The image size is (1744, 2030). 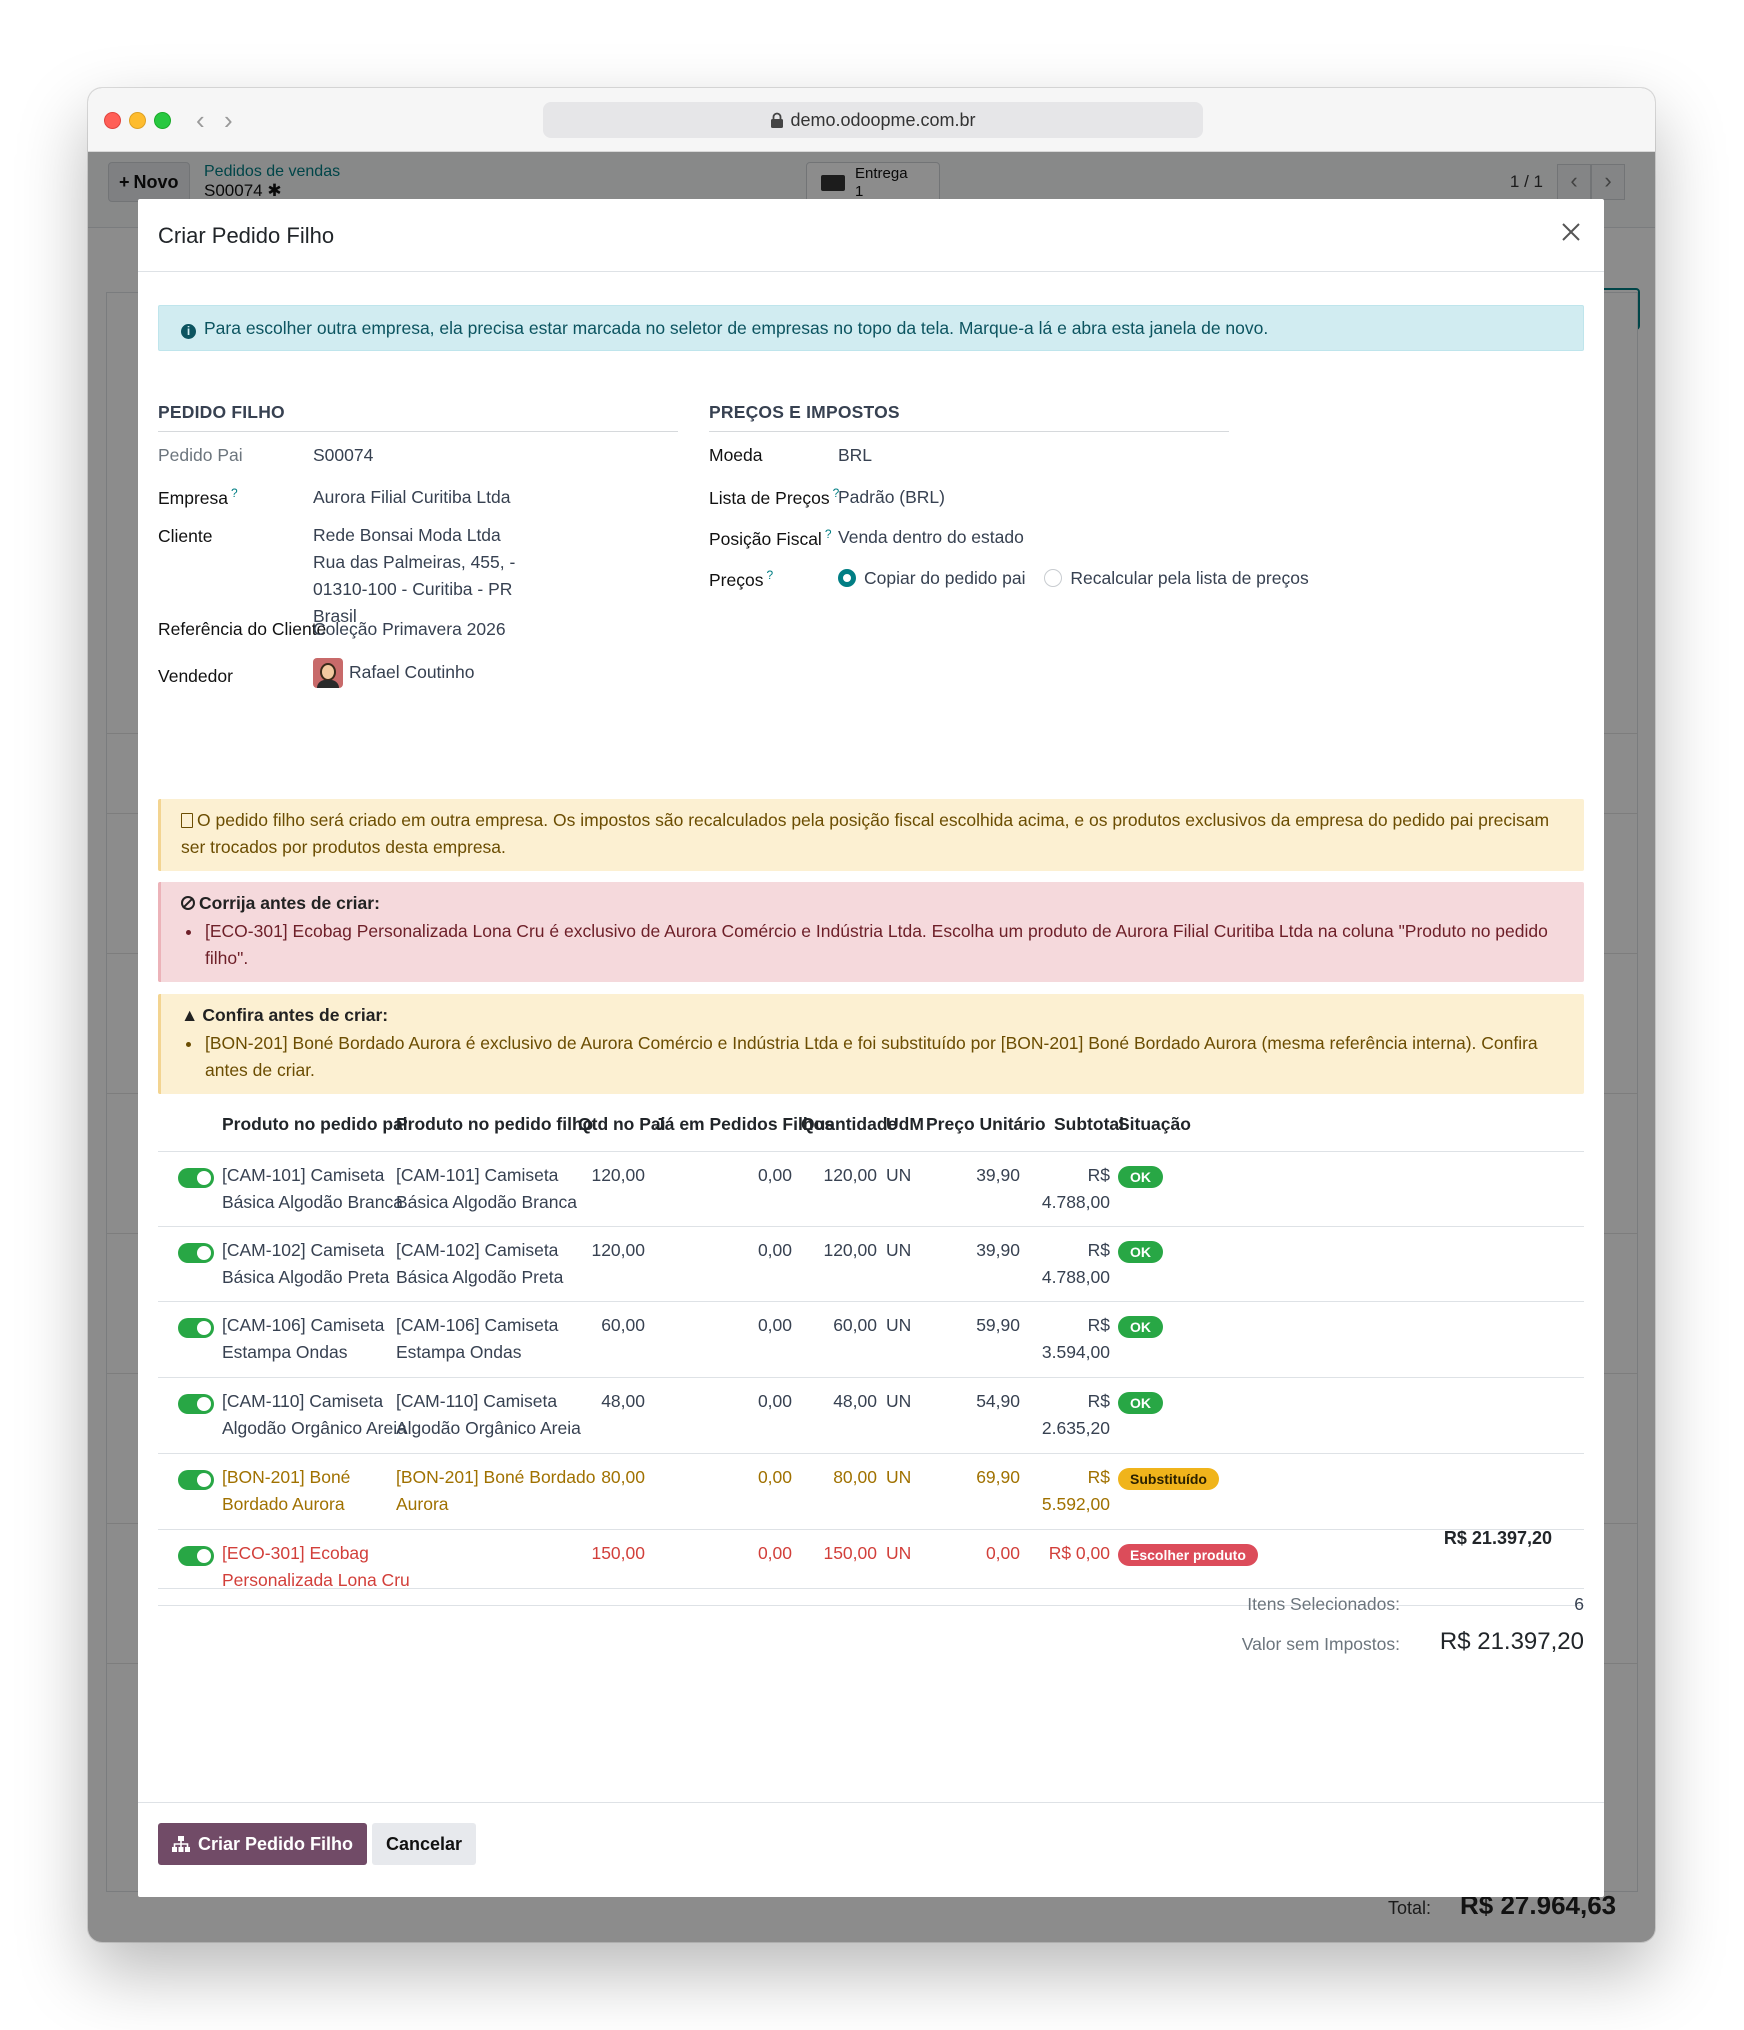 I want to click on column-header: Subtotal, so click(x=1089, y=1124).